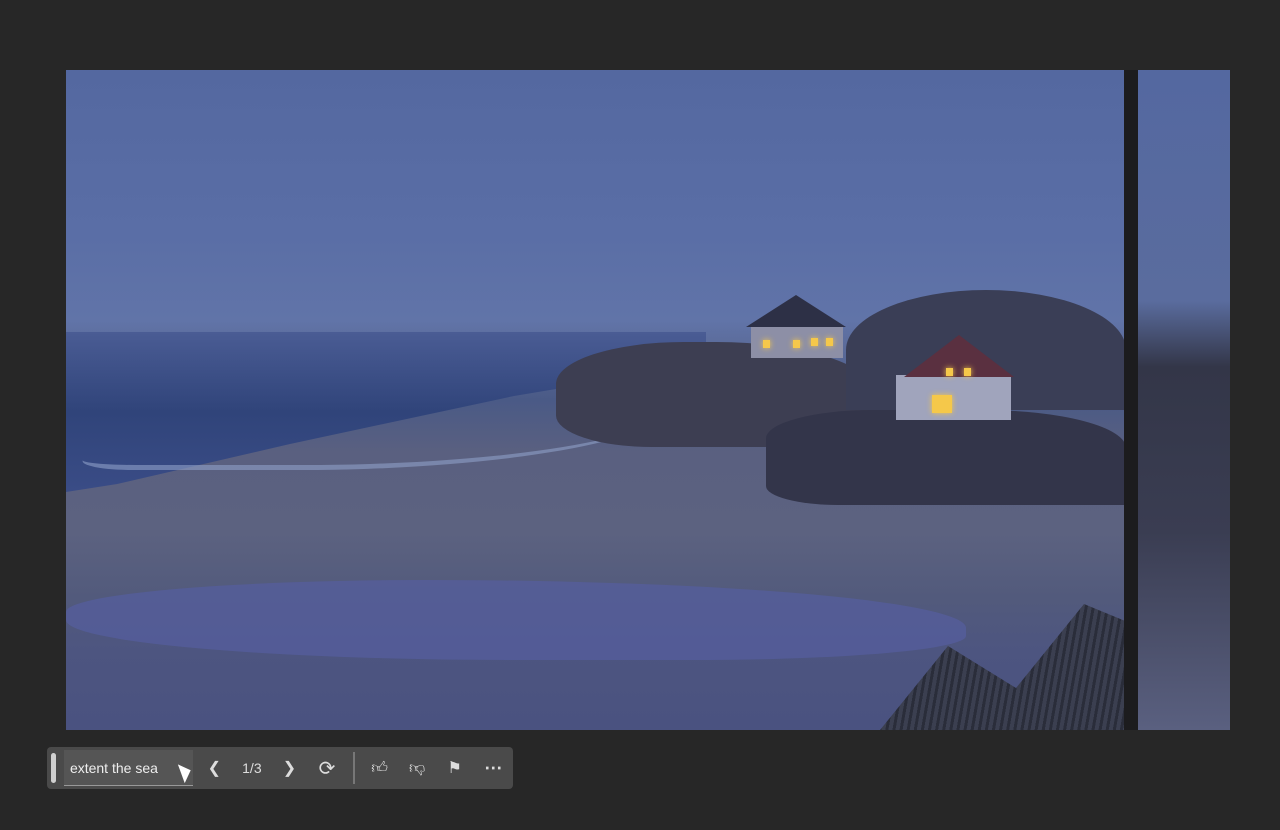  What do you see at coordinates (1184, 400) in the screenshot?
I see `right-image-panel` at bounding box center [1184, 400].